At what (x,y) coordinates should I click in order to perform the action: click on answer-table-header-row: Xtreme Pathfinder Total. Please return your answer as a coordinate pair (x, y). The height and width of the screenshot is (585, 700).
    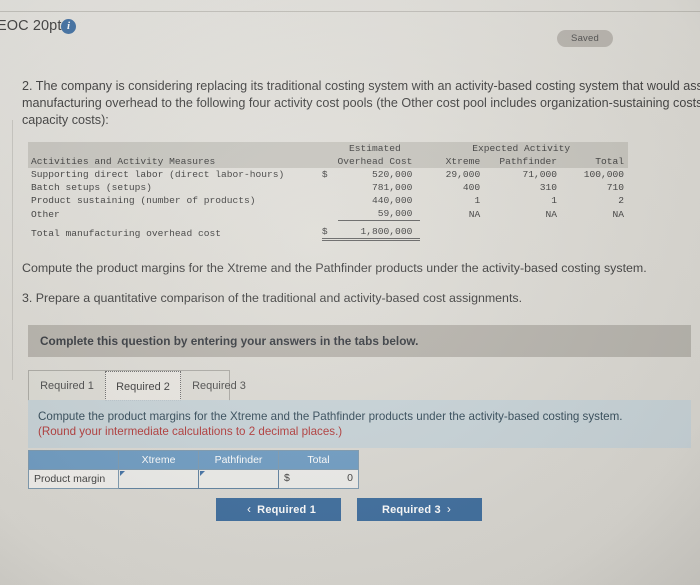
    Looking at the image, I should click on (193, 460).